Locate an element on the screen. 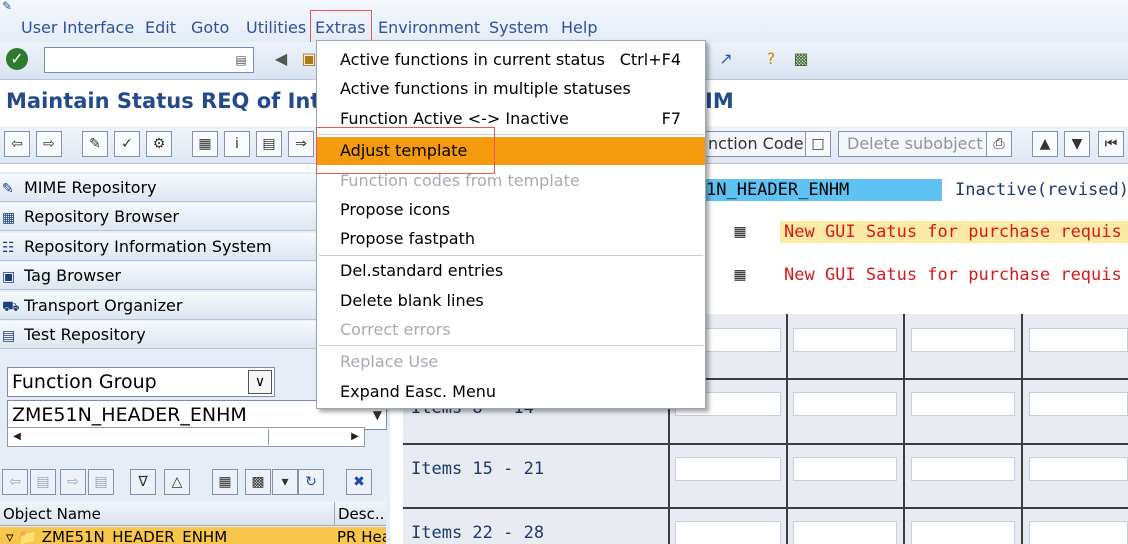 The image size is (1128, 544). menu-help: Help is located at coordinates (579, 28).